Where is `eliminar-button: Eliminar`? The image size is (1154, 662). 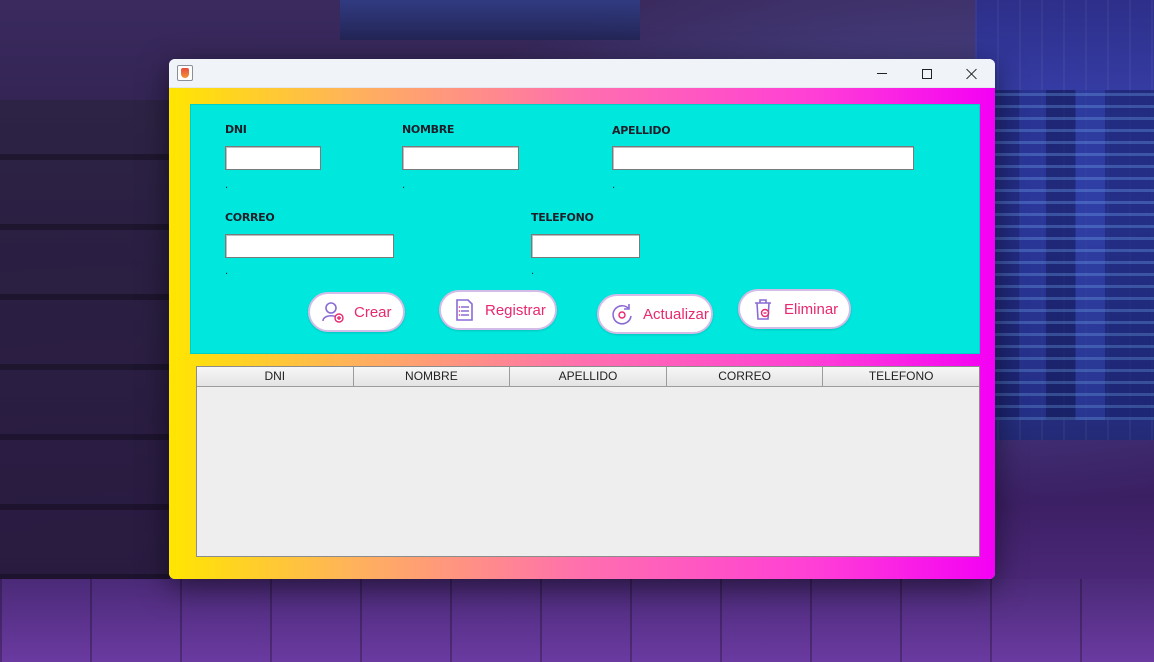 eliminar-button: Eliminar is located at coordinates (794, 309).